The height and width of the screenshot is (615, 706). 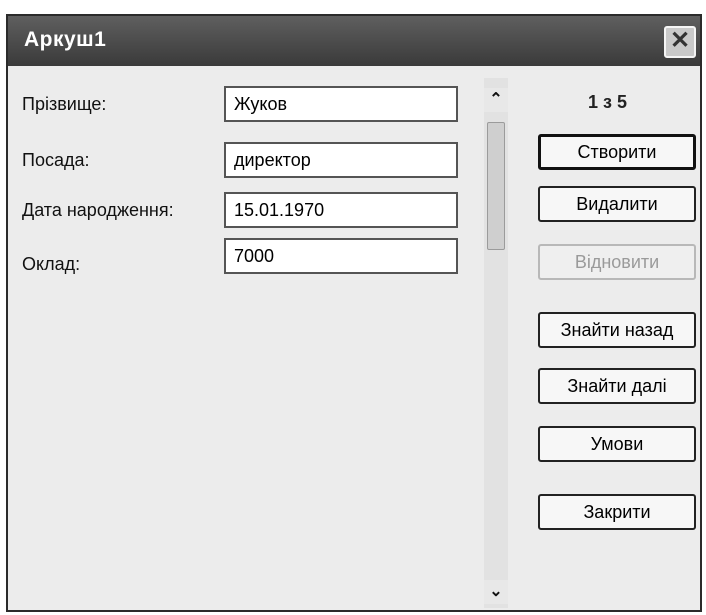 I want to click on title-bar: Аркуш1 ✕, so click(x=354, y=41).